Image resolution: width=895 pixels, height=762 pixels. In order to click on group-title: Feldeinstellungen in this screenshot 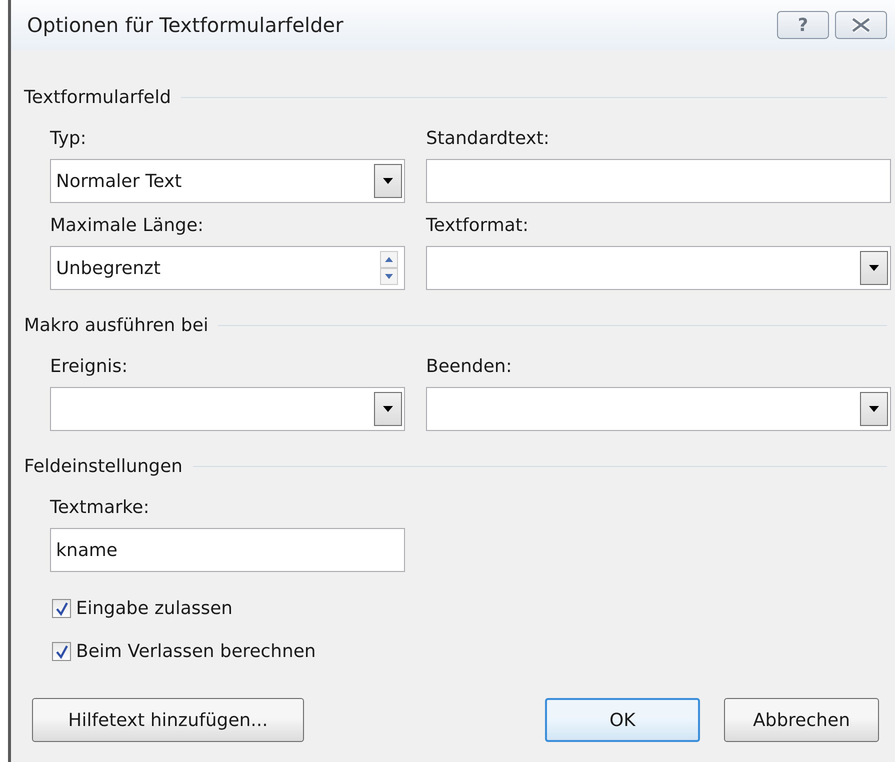, I will do `click(103, 466)`.